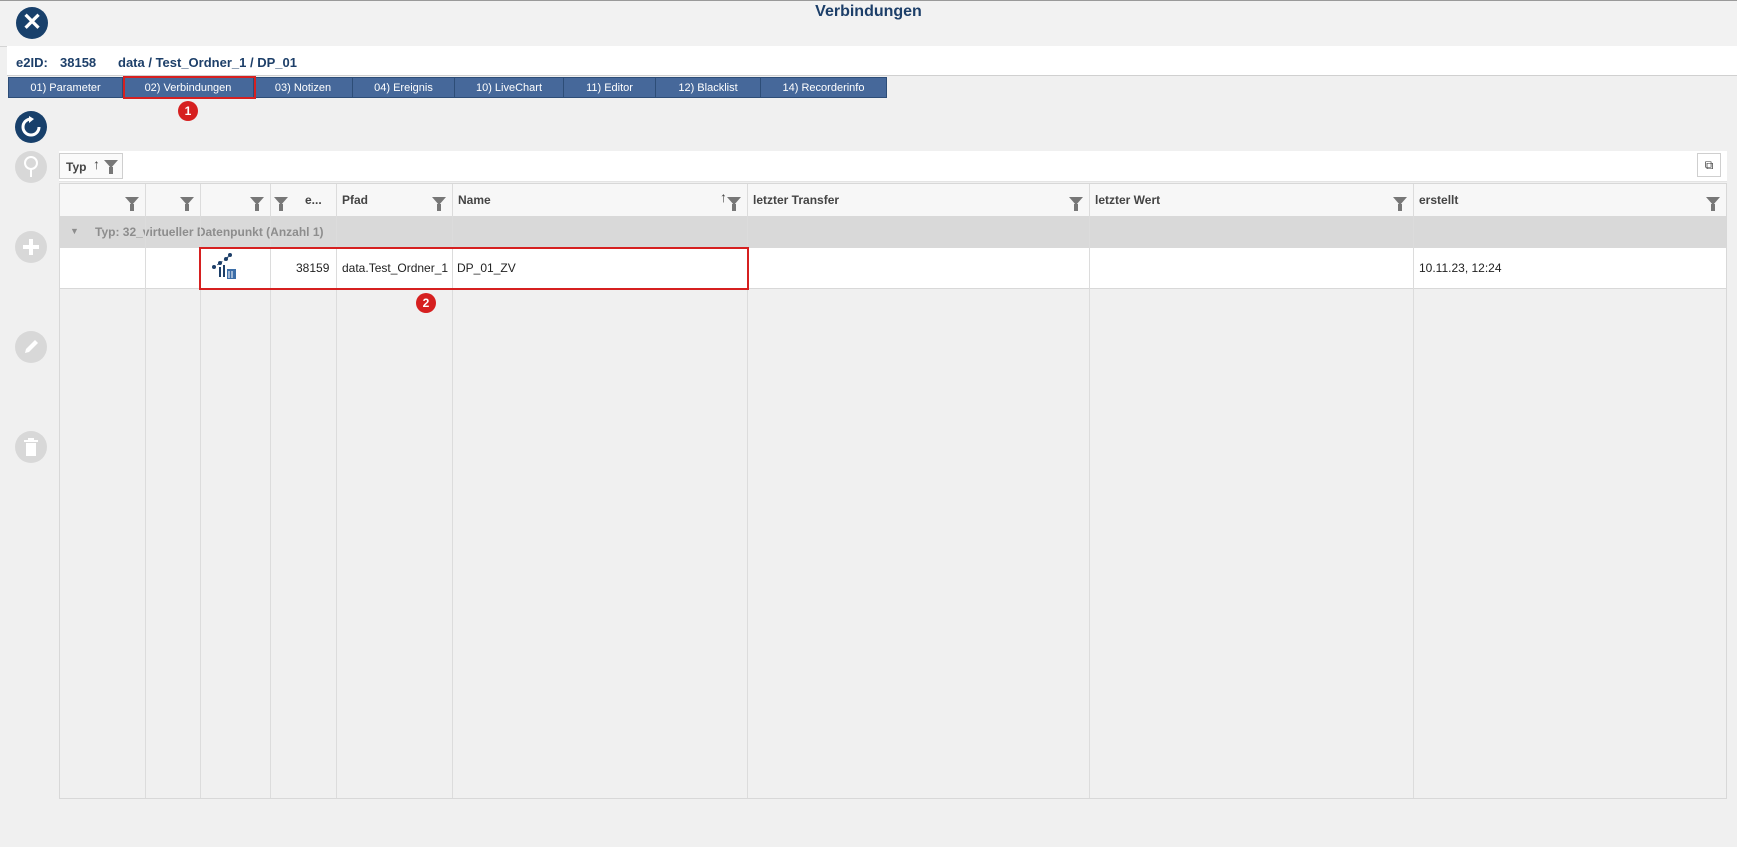  What do you see at coordinates (74, 231) in the screenshot?
I see `chevron-down-icon: ▼` at bounding box center [74, 231].